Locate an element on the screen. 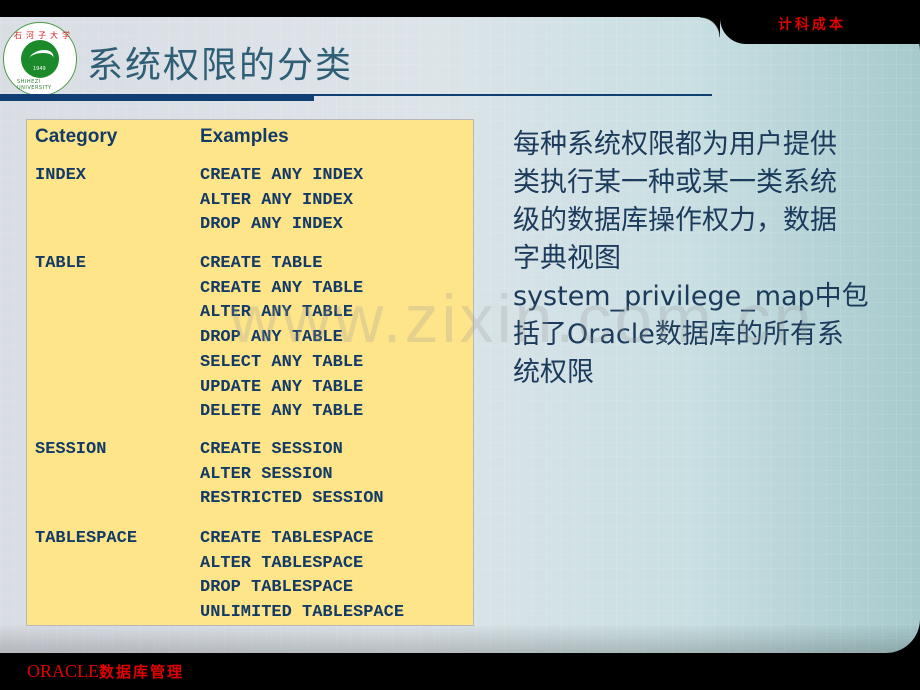  title-rule-thick is located at coordinates (157, 97).